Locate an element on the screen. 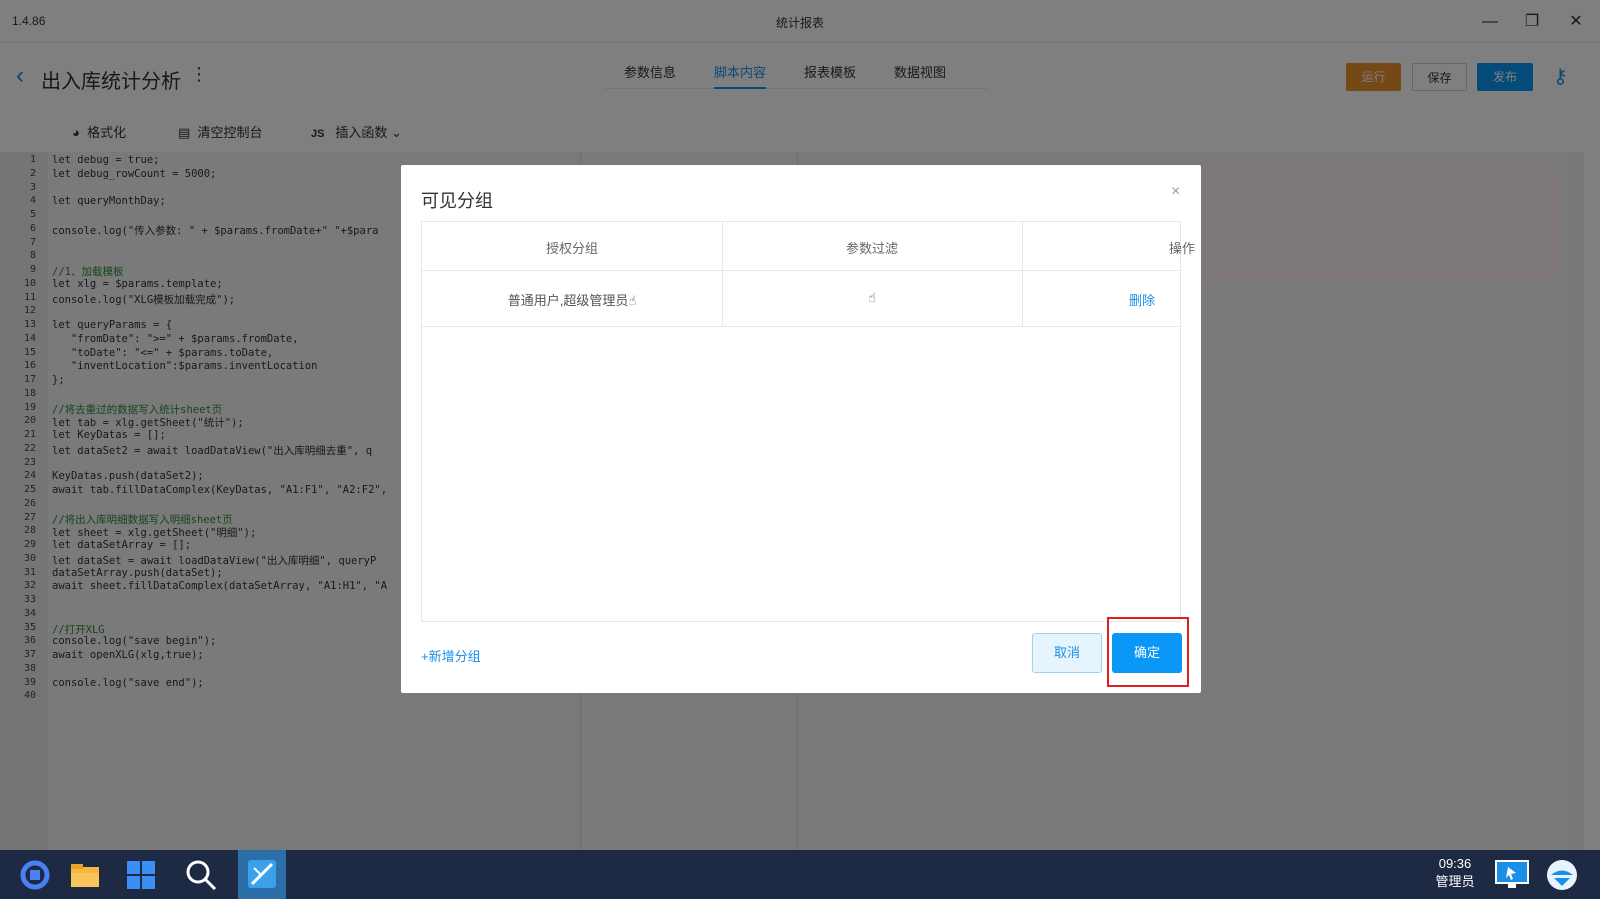 The image size is (1600, 904). column-header-filter: 参数过滤 is located at coordinates (871, 248).